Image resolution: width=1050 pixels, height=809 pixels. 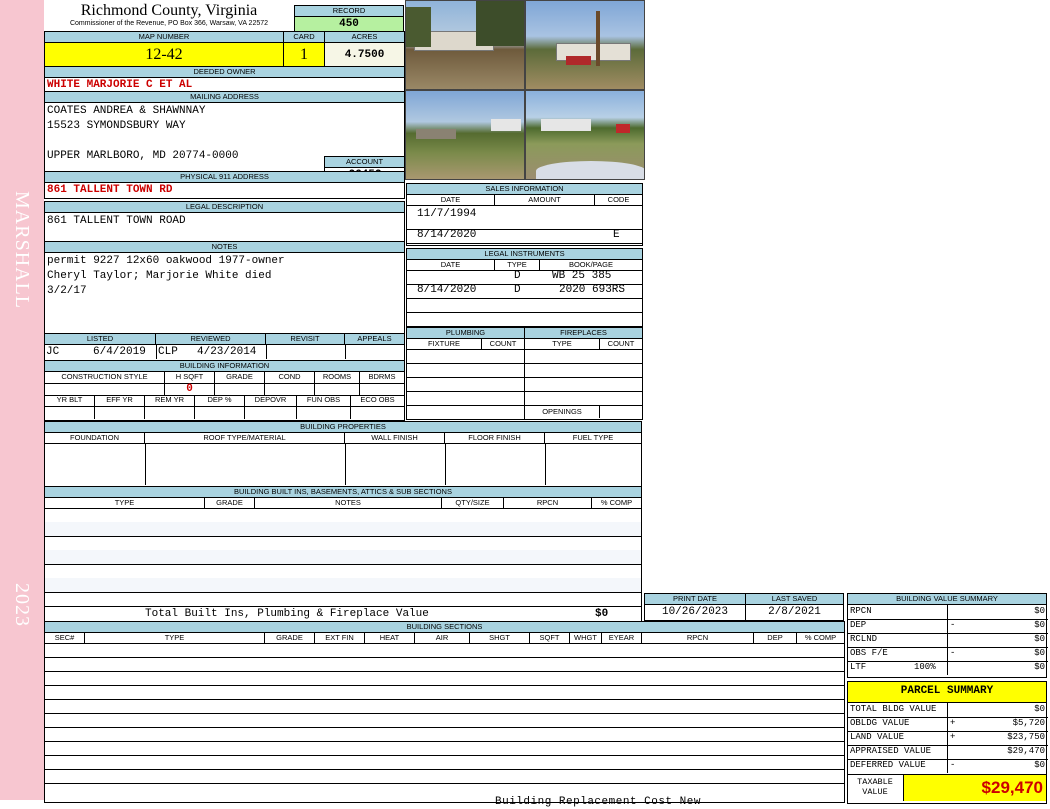 What do you see at coordinates (621, 343) in the screenshot?
I see `fireplace-count-header: COUNT` at bounding box center [621, 343].